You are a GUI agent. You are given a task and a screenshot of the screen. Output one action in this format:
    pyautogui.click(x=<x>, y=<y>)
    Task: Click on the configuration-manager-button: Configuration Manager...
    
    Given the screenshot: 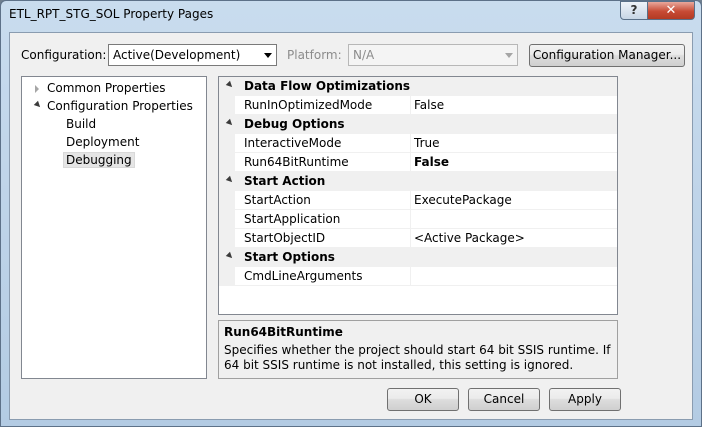 What is the action you would take?
    pyautogui.click(x=607, y=55)
    